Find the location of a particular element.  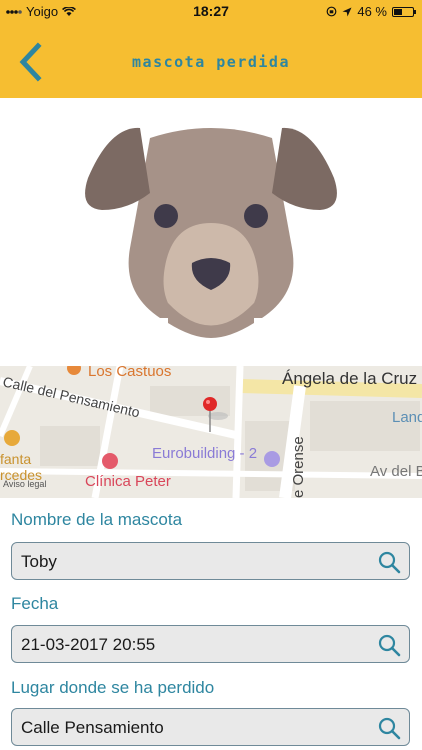

date-value: 21-03-2017 20:55 is located at coordinates (88, 644).